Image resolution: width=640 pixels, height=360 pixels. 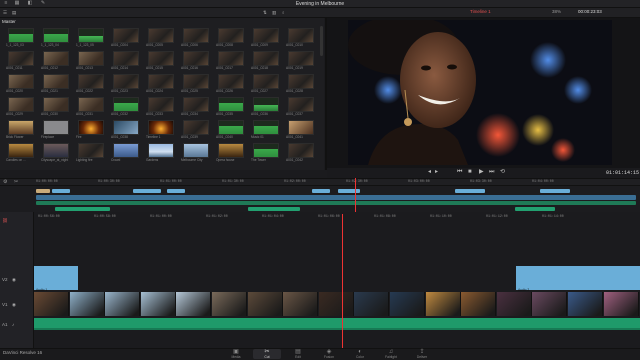 What do you see at coordinates (14, 280) in the screenshot?
I see `v2-visibility-icon: ◉` at bounding box center [14, 280].